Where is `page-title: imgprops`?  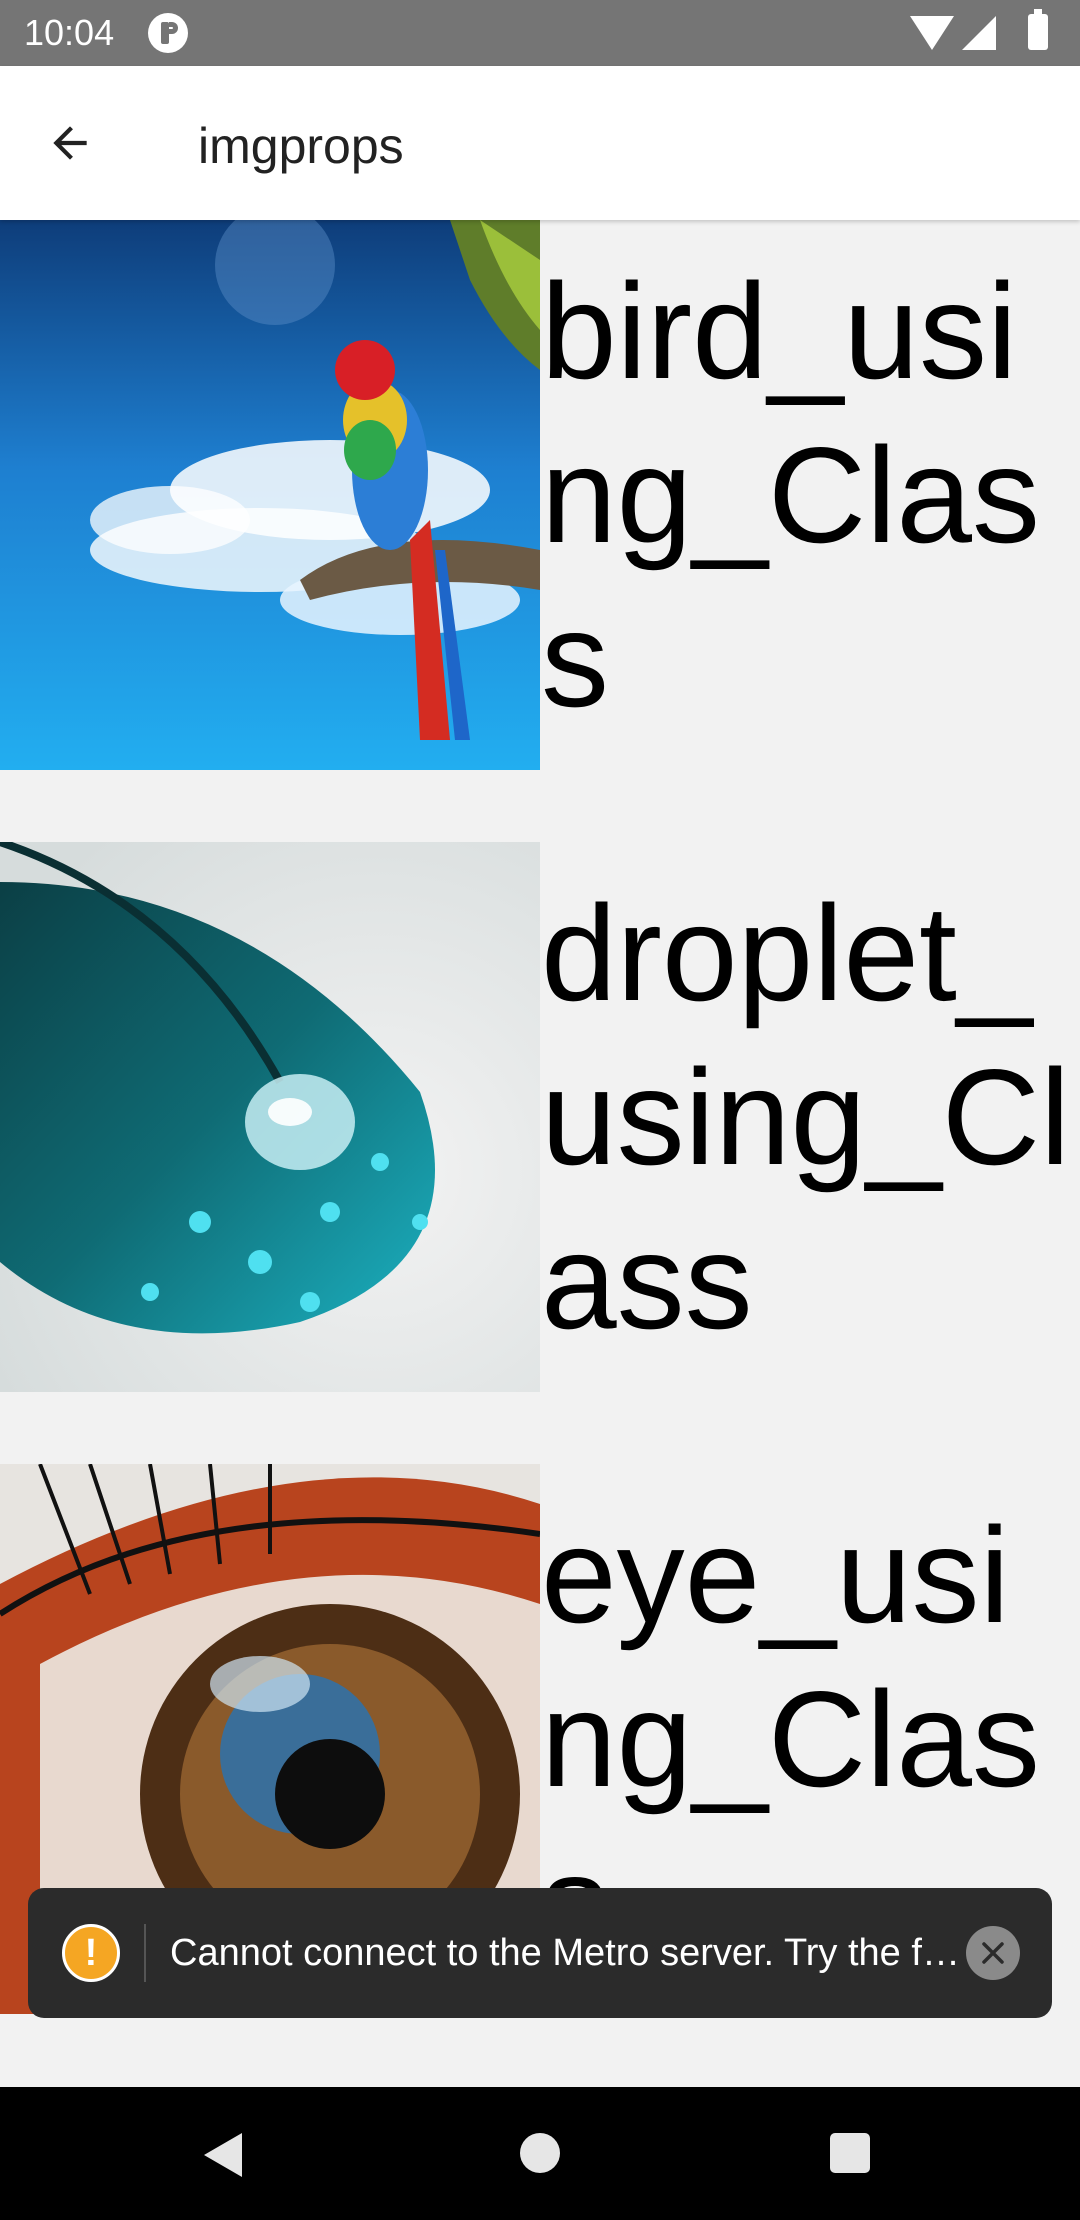 page-title: imgprops is located at coordinates (301, 146).